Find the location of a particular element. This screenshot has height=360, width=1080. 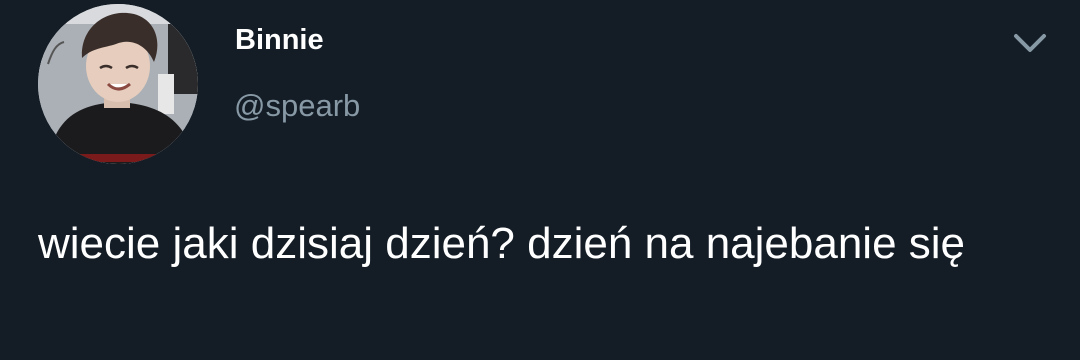

chevron-down-icon is located at coordinates (1030, 44).